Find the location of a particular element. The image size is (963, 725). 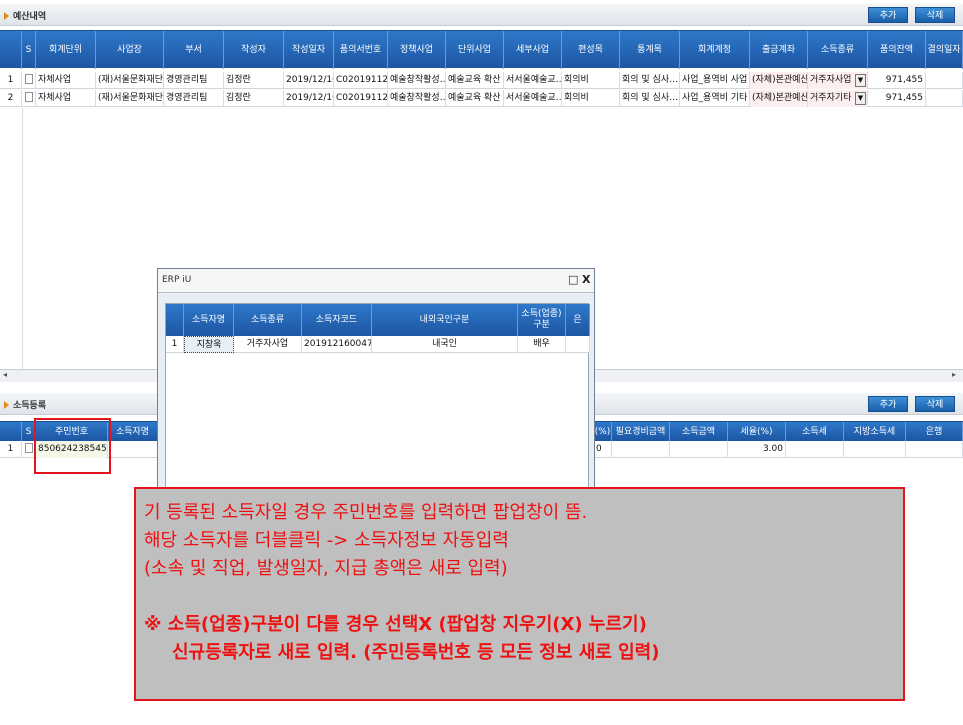

budget-add-button: 추가 is located at coordinates (888, 15).